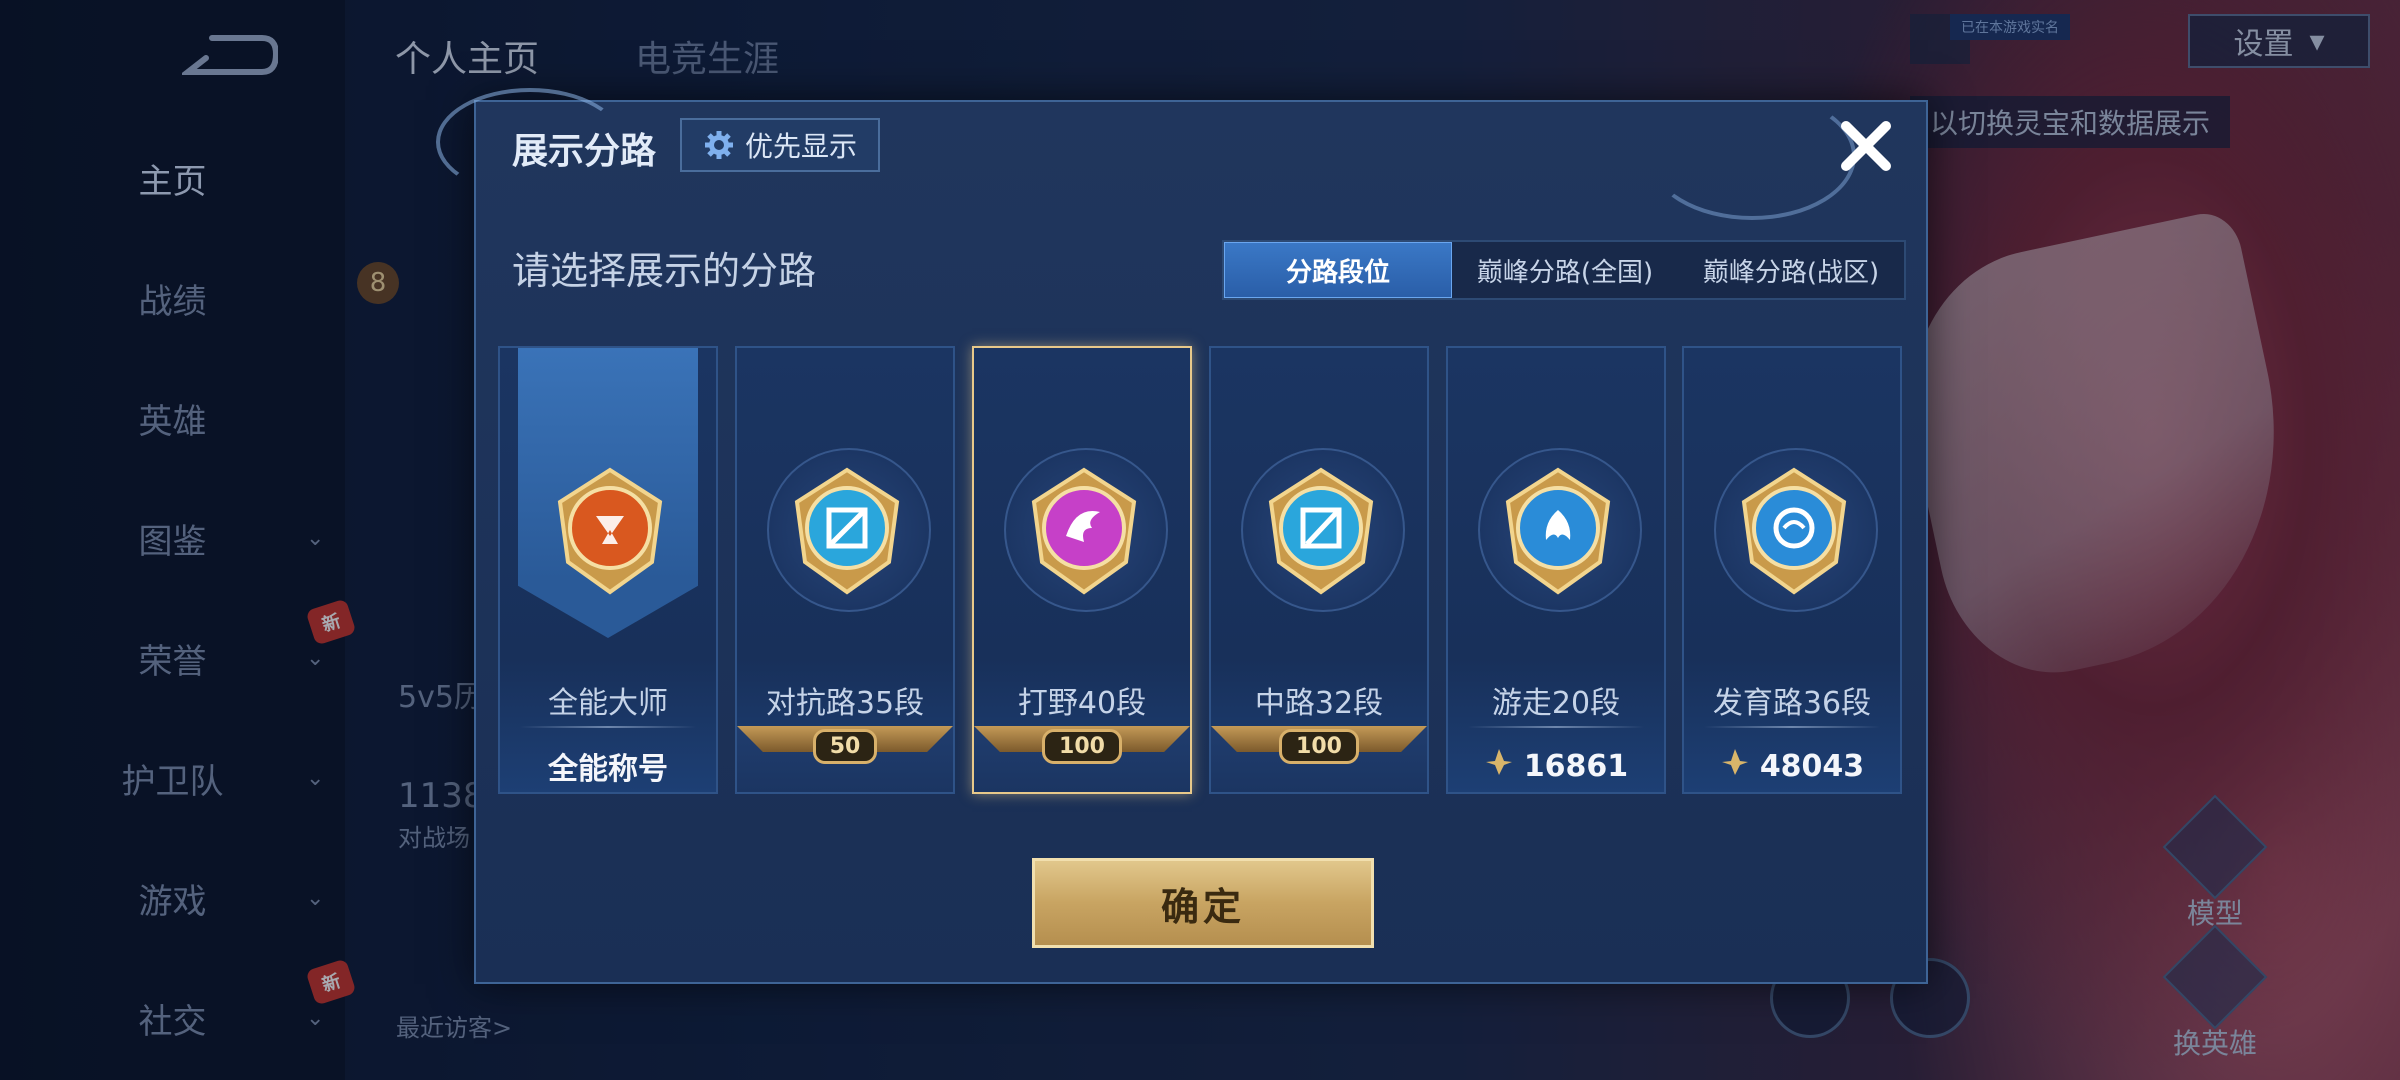  I want to click on lane-card: 打野40段 100, so click(1082, 570).